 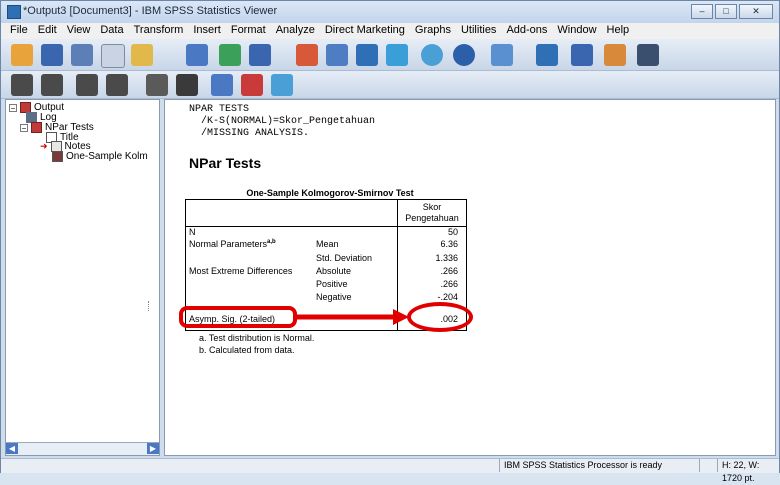 What do you see at coordinates (337, 55) in the screenshot?
I see `goto-case-icon` at bounding box center [337, 55].